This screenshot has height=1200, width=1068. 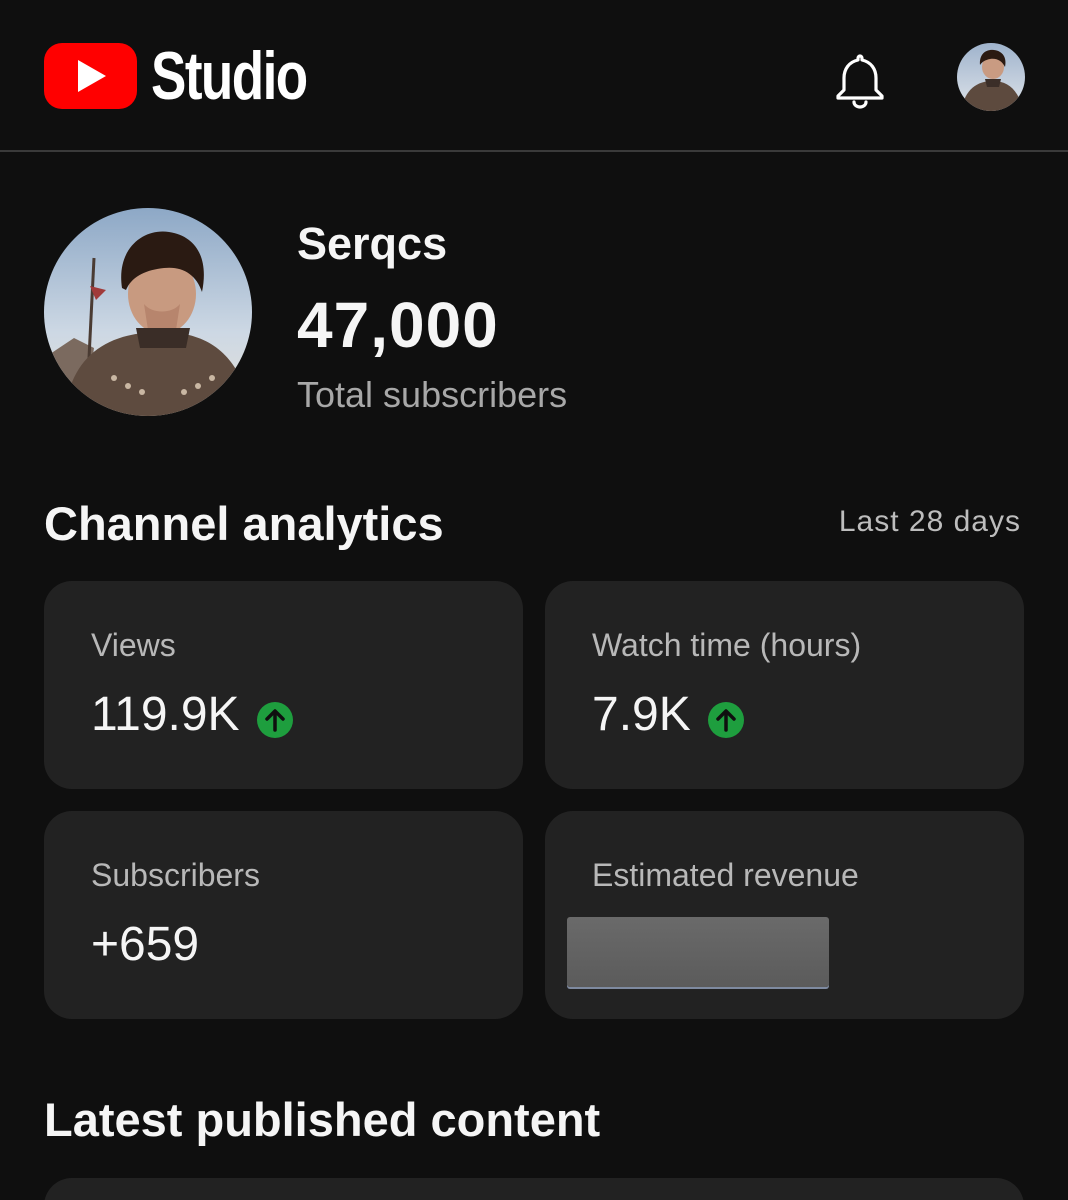 What do you see at coordinates (148, 312) in the screenshot?
I see `channel-avatar` at bounding box center [148, 312].